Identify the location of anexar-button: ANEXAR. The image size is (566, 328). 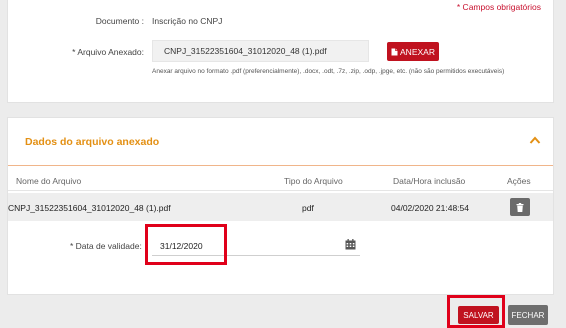
(413, 51).